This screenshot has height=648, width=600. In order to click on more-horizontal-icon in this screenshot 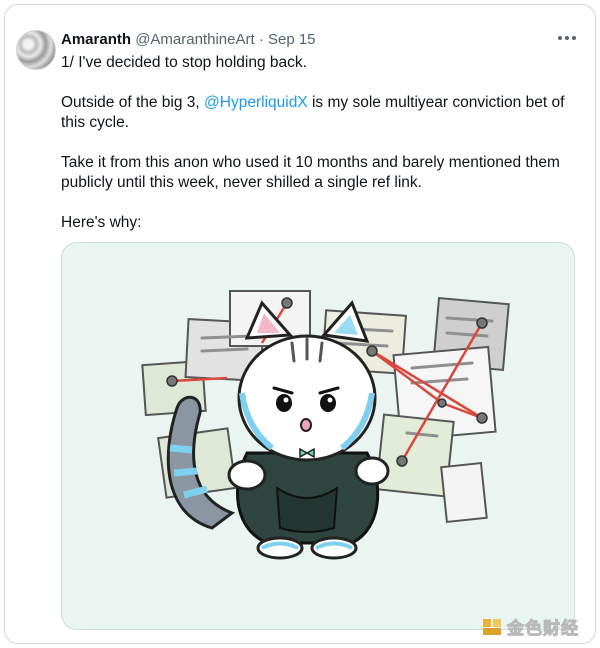, I will do `click(567, 38)`.